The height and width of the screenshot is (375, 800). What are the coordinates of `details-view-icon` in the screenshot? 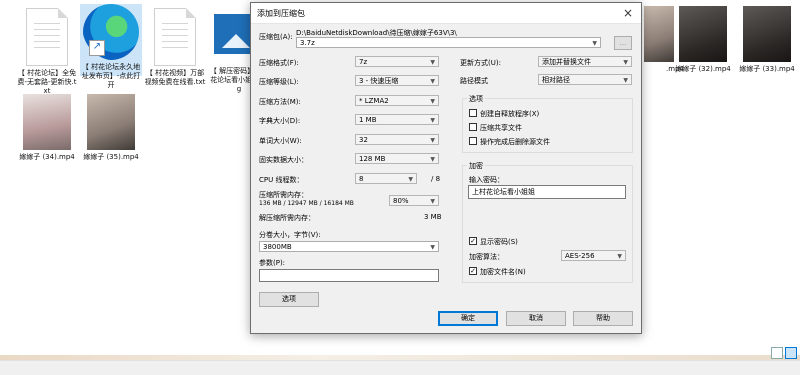 It's located at (777, 353).